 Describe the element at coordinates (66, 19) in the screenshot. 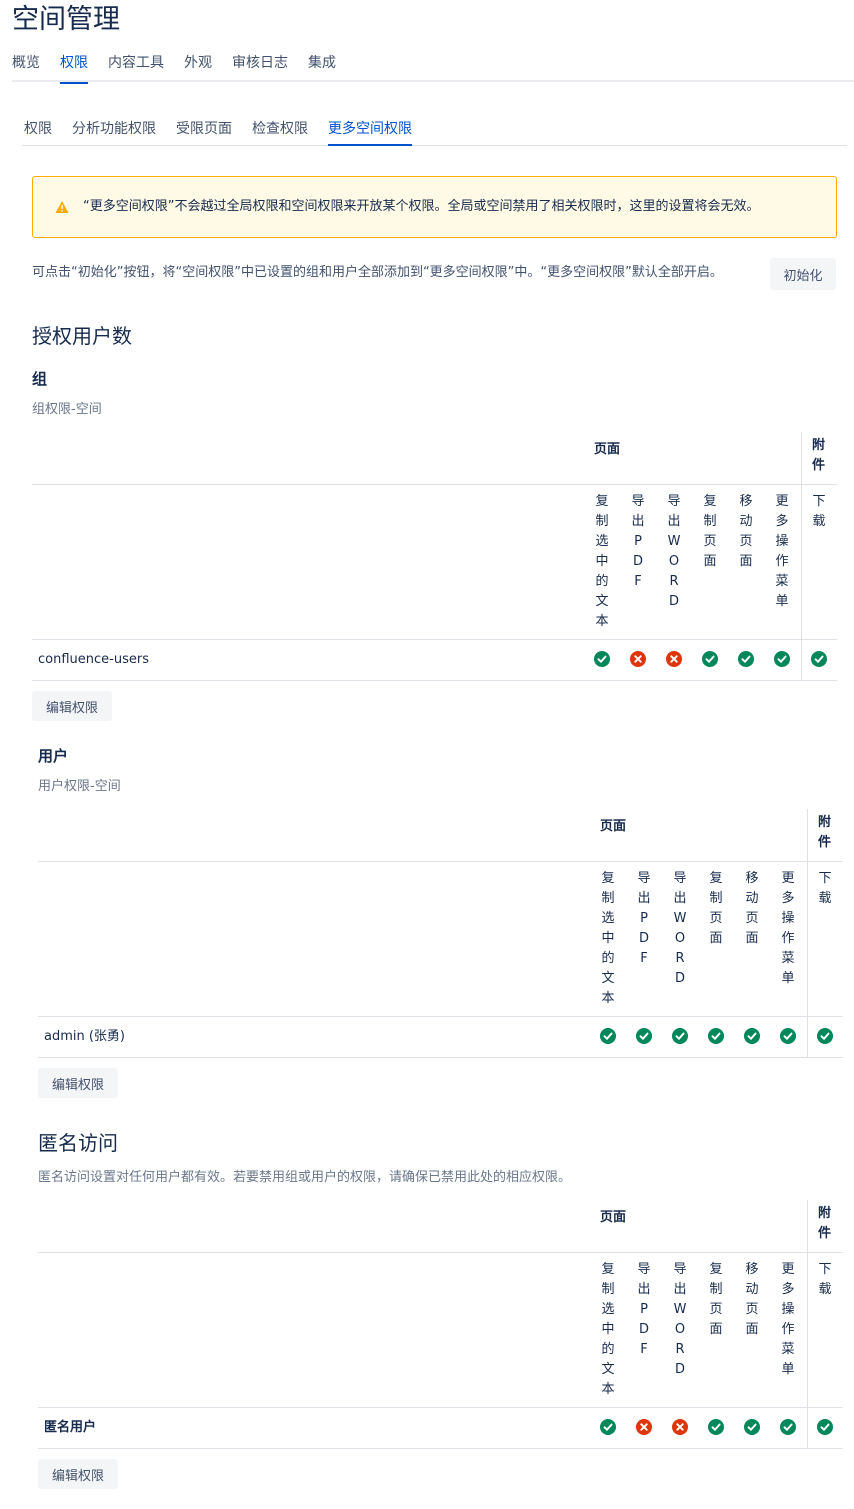

I see `page-title: 空间管理` at that location.